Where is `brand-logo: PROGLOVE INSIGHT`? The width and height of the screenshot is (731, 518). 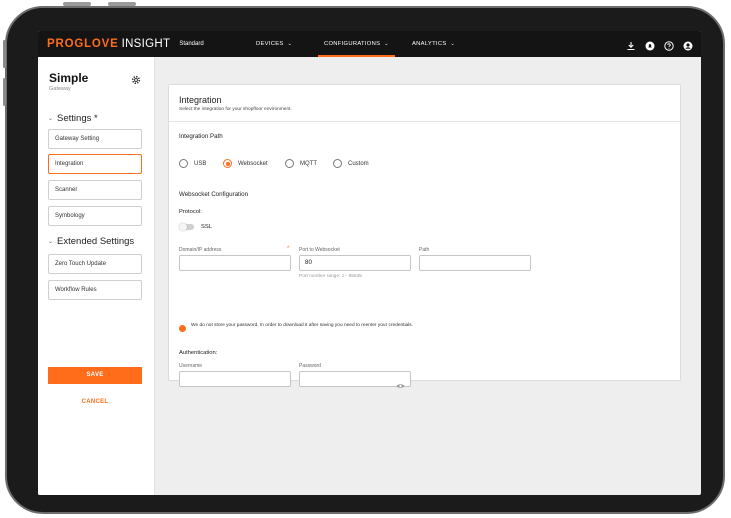 brand-logo: PROGLOVE INSIGHT is located at coordinates (108, 44).